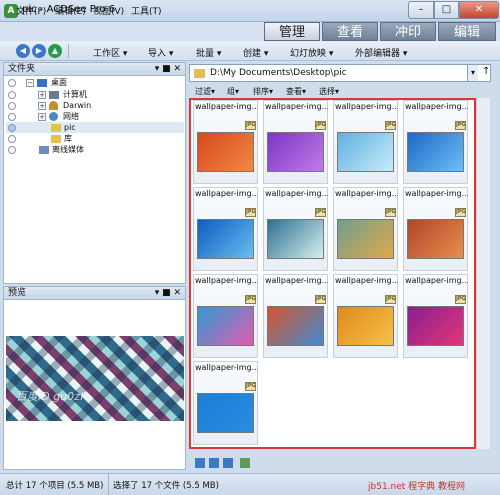 The width and height of the screenshot is (500, 495). Describe the element at coordinates (94, 293) in the screenshot. I see `preview-panel-header: 预览 ▾ ■ ✕` at that location.